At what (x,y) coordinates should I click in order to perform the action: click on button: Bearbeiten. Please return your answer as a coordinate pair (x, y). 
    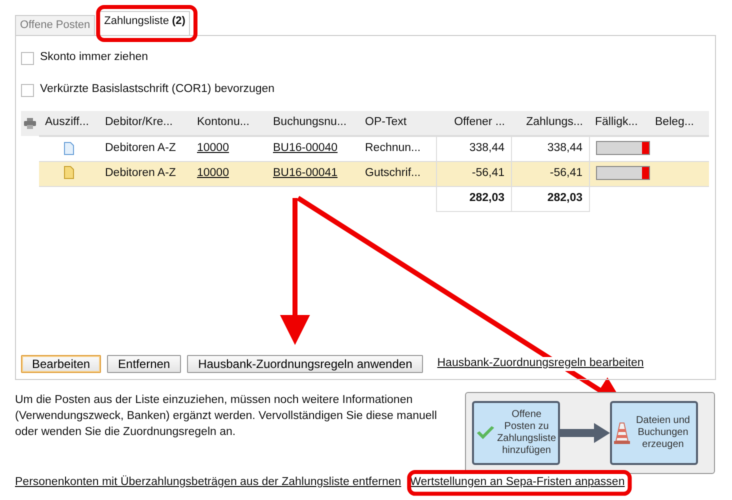
    Looking at the image, I should click on (61, 363).